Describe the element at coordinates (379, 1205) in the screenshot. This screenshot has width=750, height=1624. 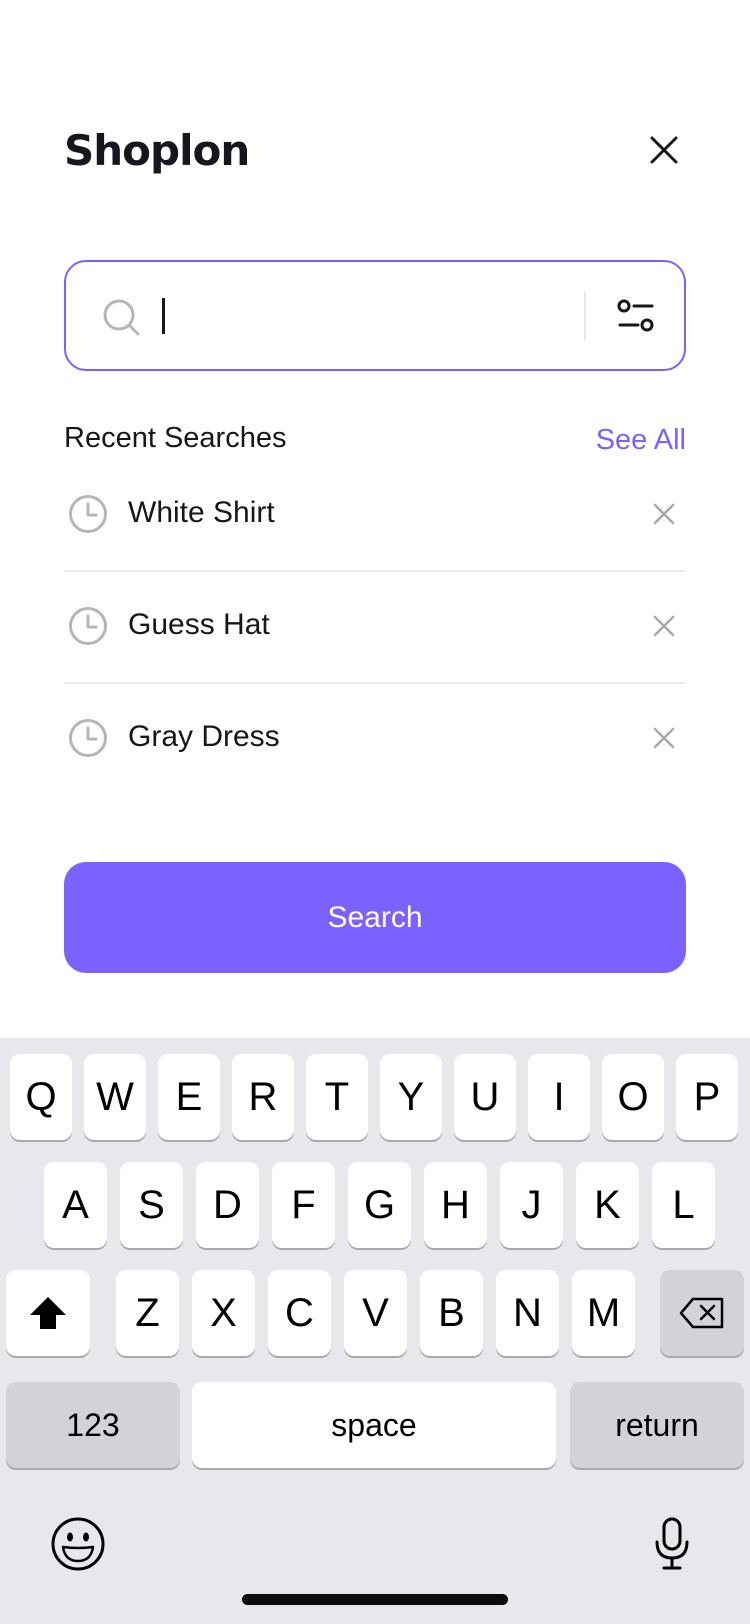
I see `key-g: G` at that location.